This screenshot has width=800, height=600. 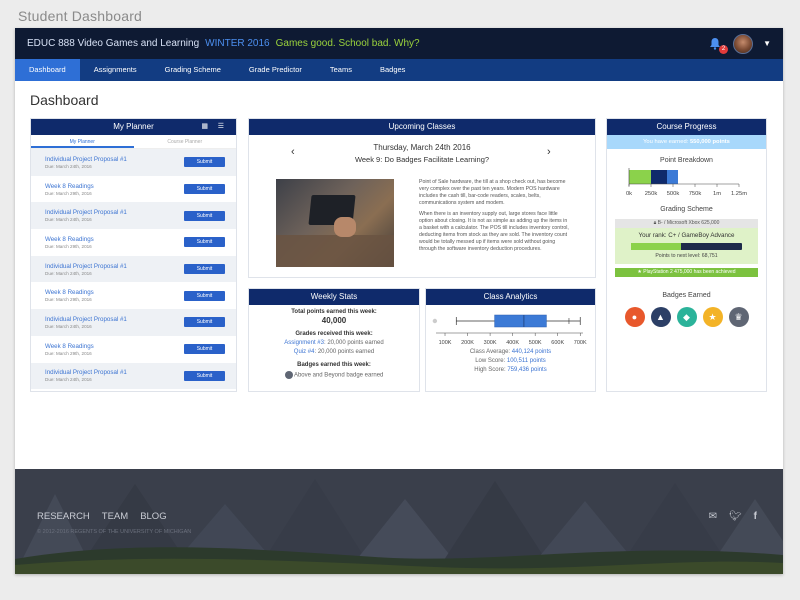 I want to click on badge-icon: ♛, so click(x=738, y=317).